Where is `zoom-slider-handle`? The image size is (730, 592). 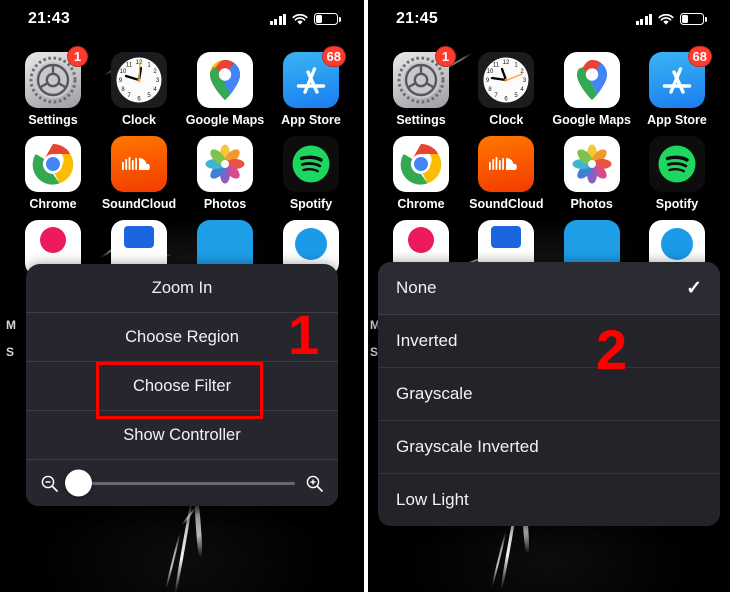 zoom-slider-handle is located at coordinates (78, 483).